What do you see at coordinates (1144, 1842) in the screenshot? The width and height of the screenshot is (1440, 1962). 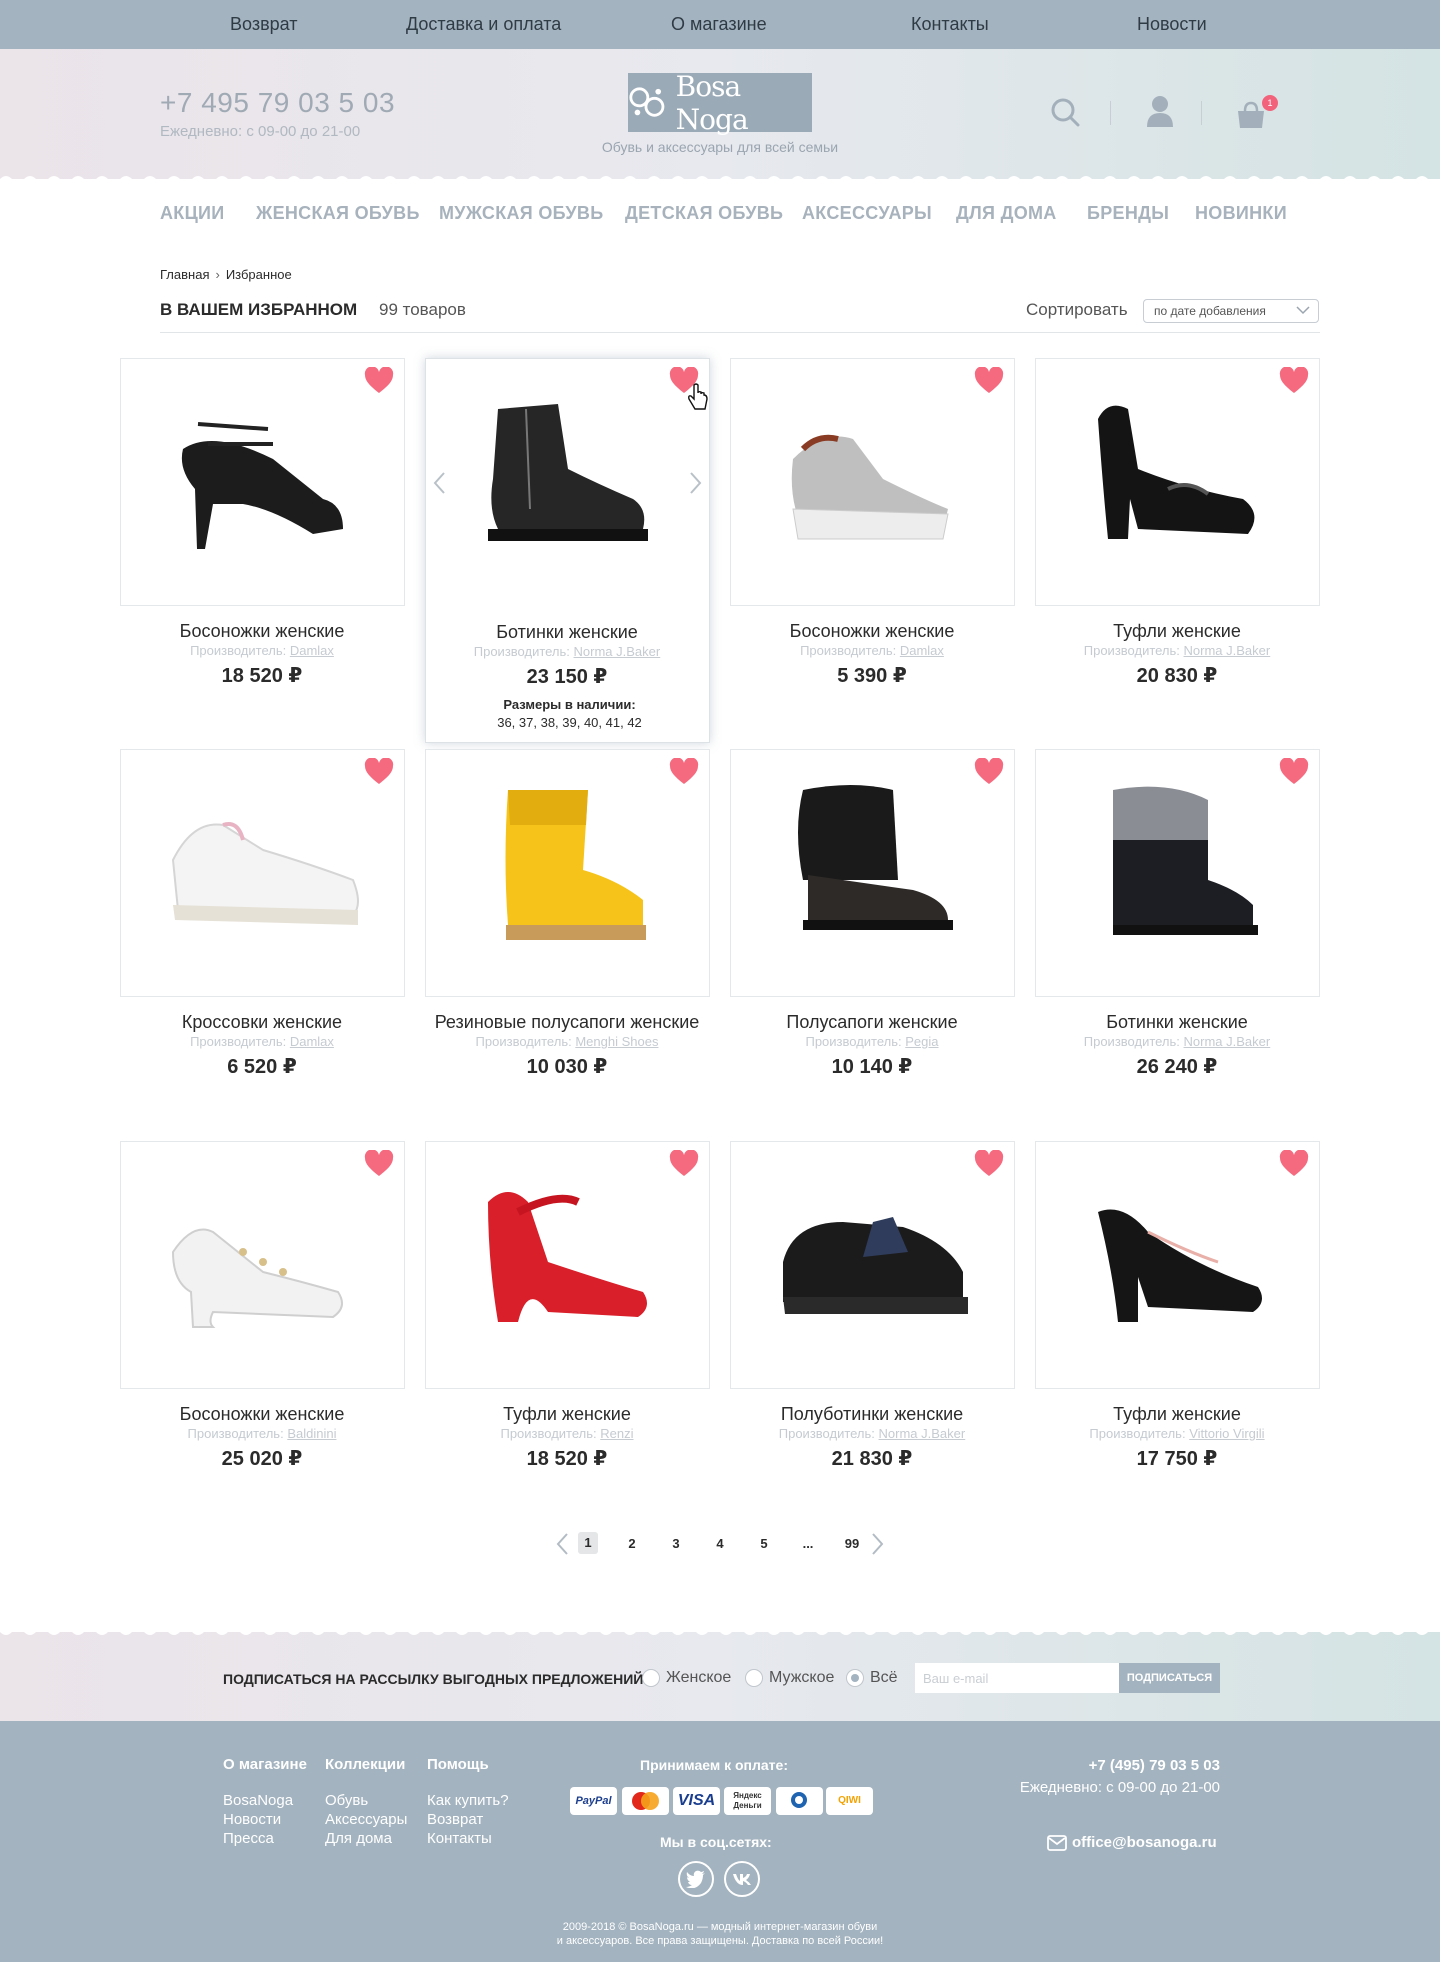 I see `footer-email: office@bosanoga.ru` at bounding box center [1144, 1842].